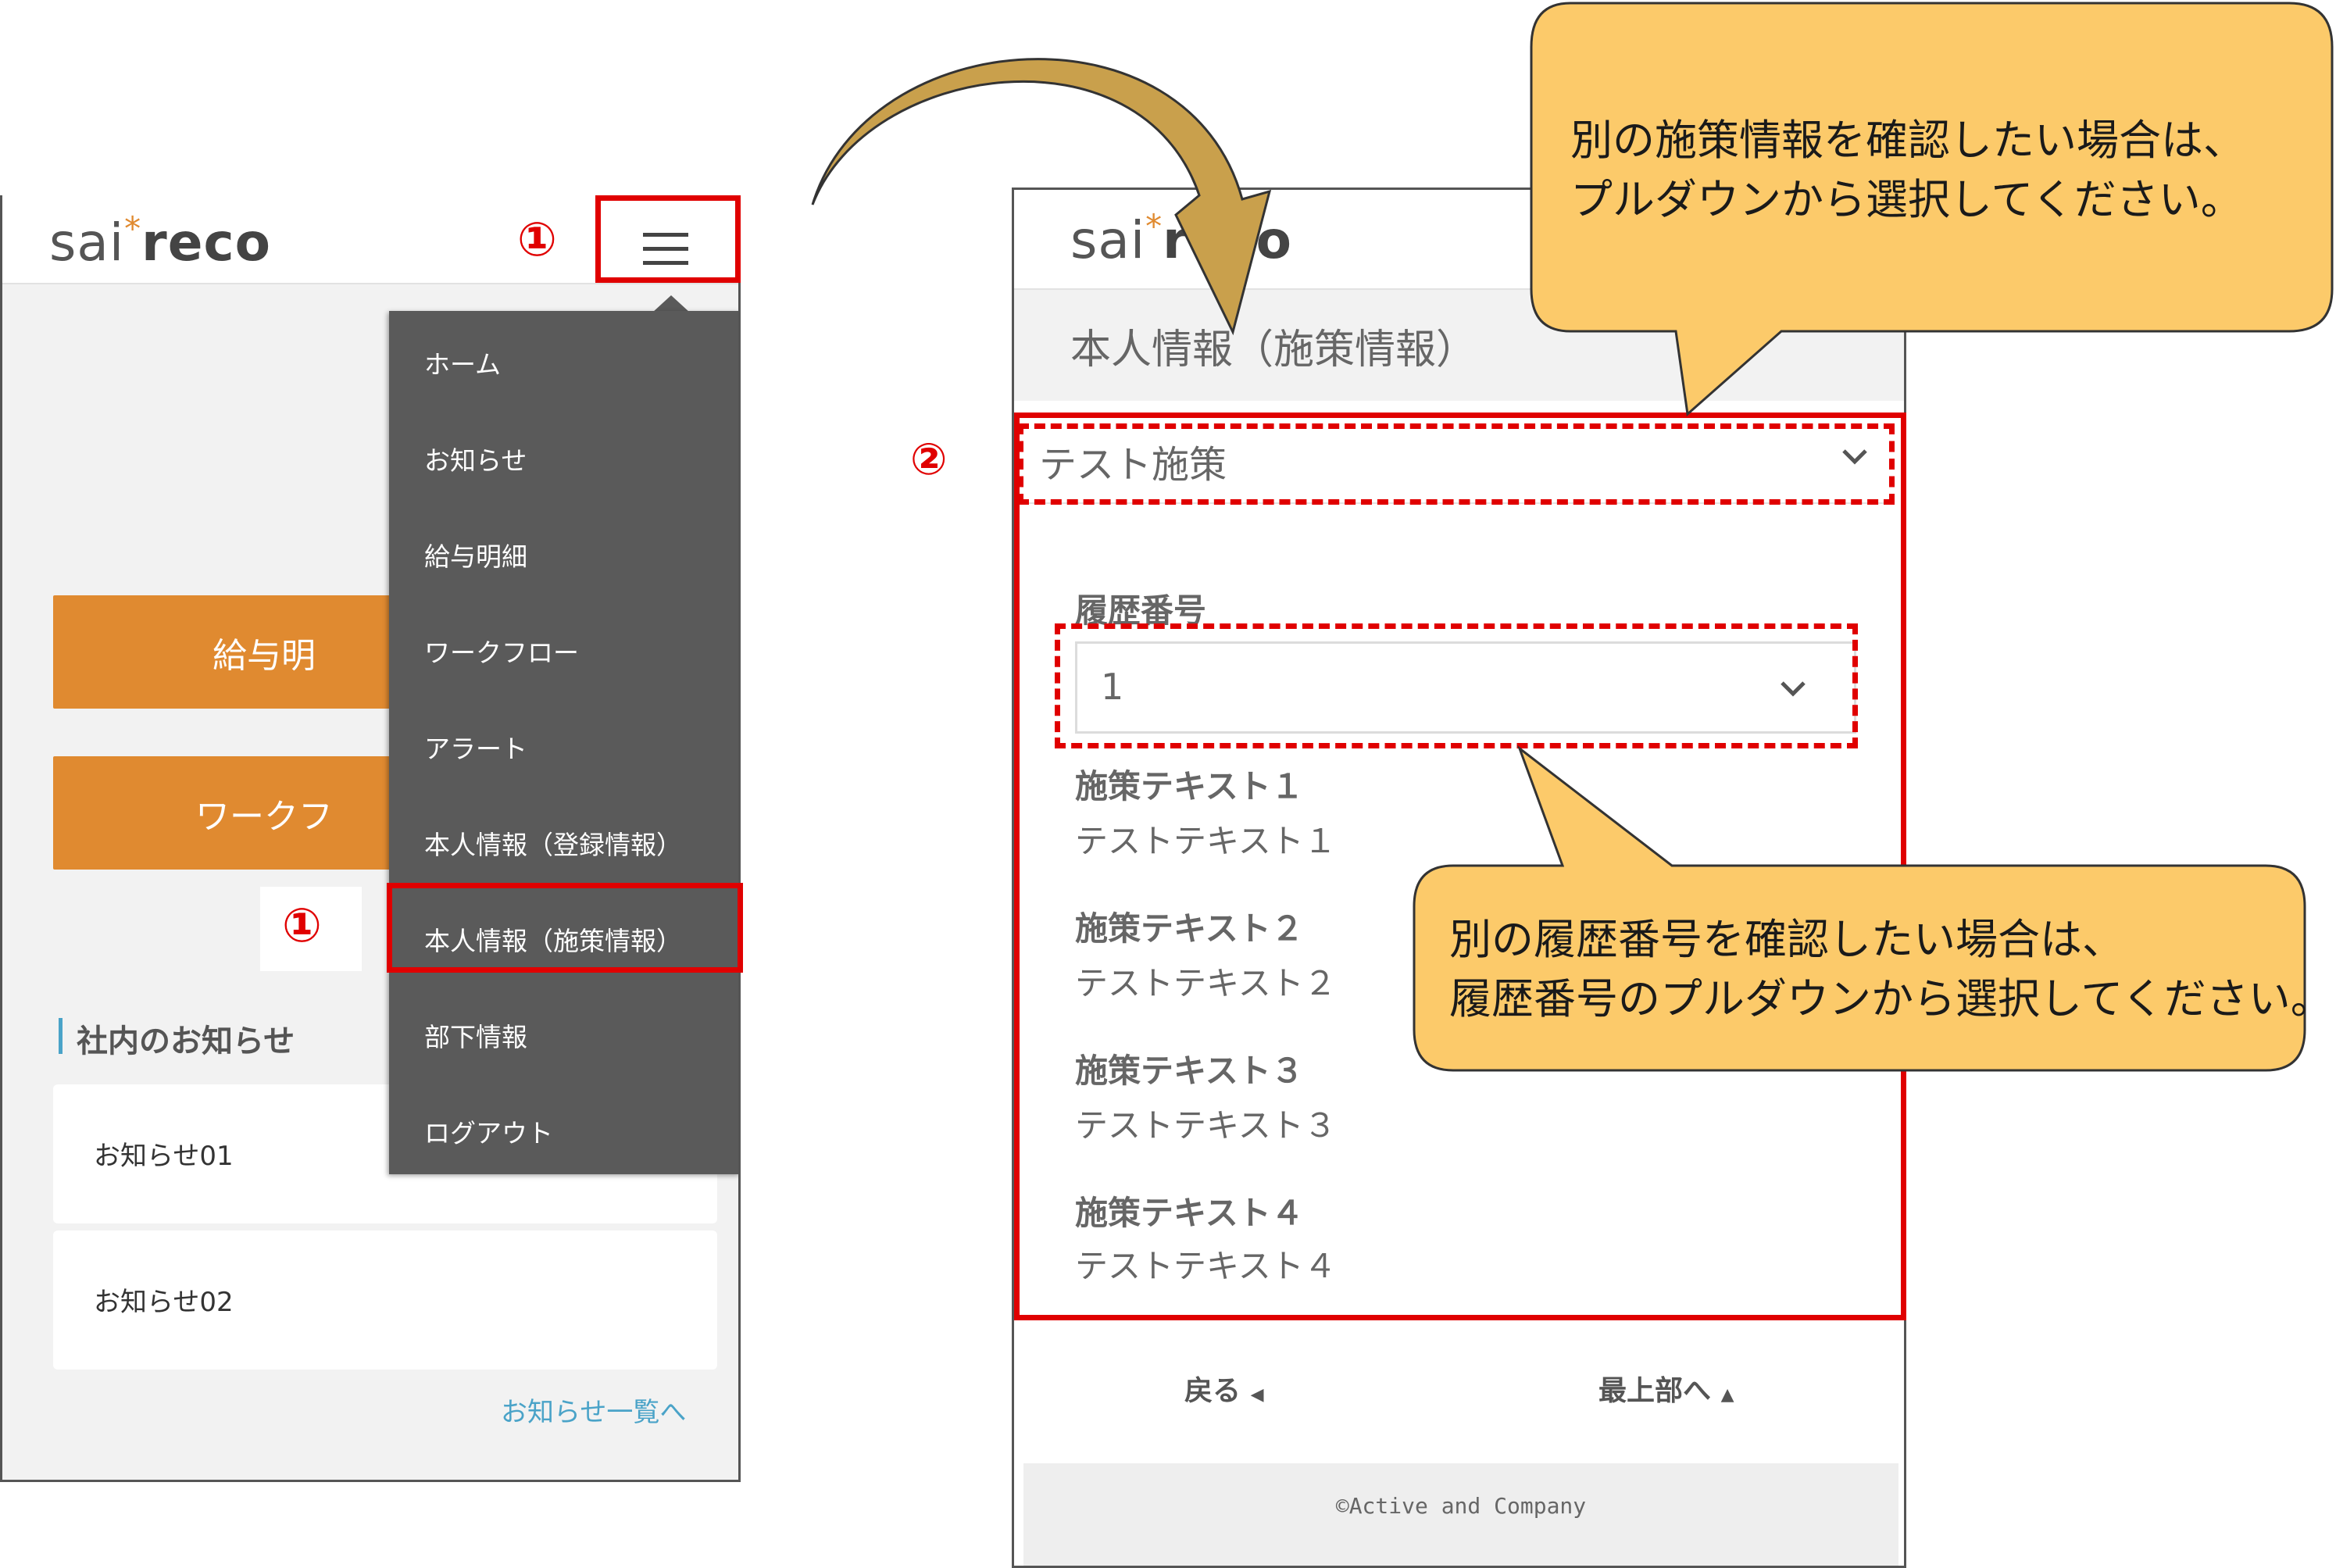  I want to click on callout-bottom-shape, so click(1859, 908).